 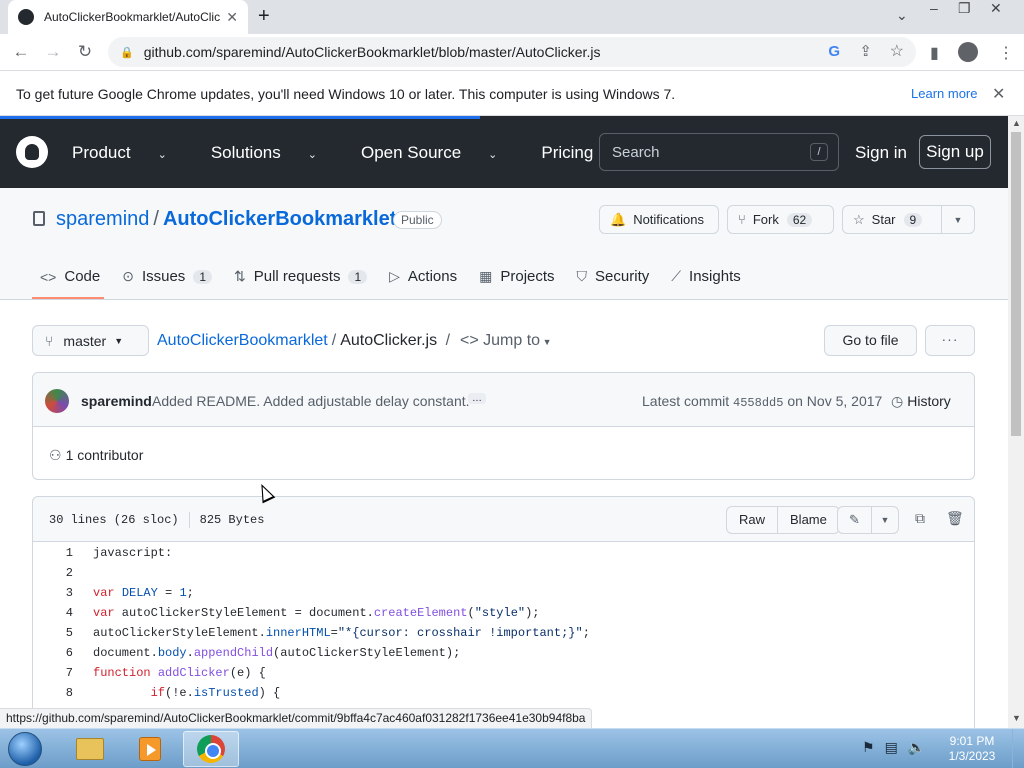 I want to click on github-search-input: Search /, so click(x=719, y=152).